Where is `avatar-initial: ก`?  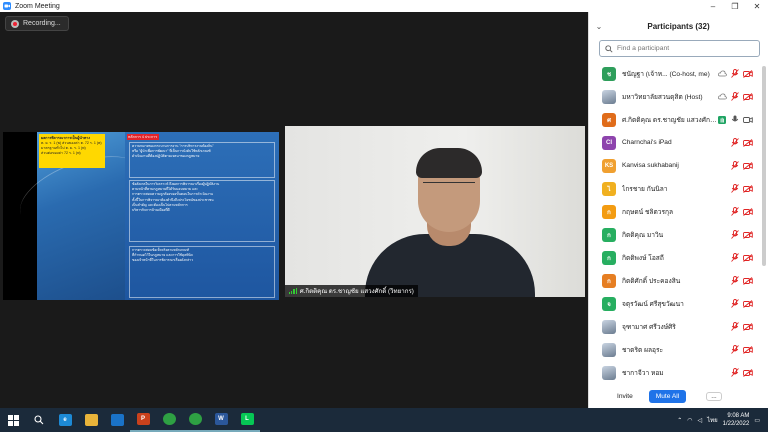
avatar-initial: ก is located at coordinates (609, 235).